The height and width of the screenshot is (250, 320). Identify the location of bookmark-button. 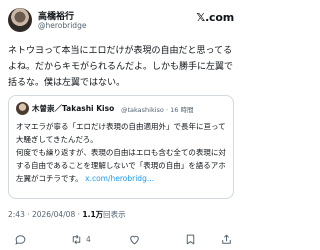
(192, 239).